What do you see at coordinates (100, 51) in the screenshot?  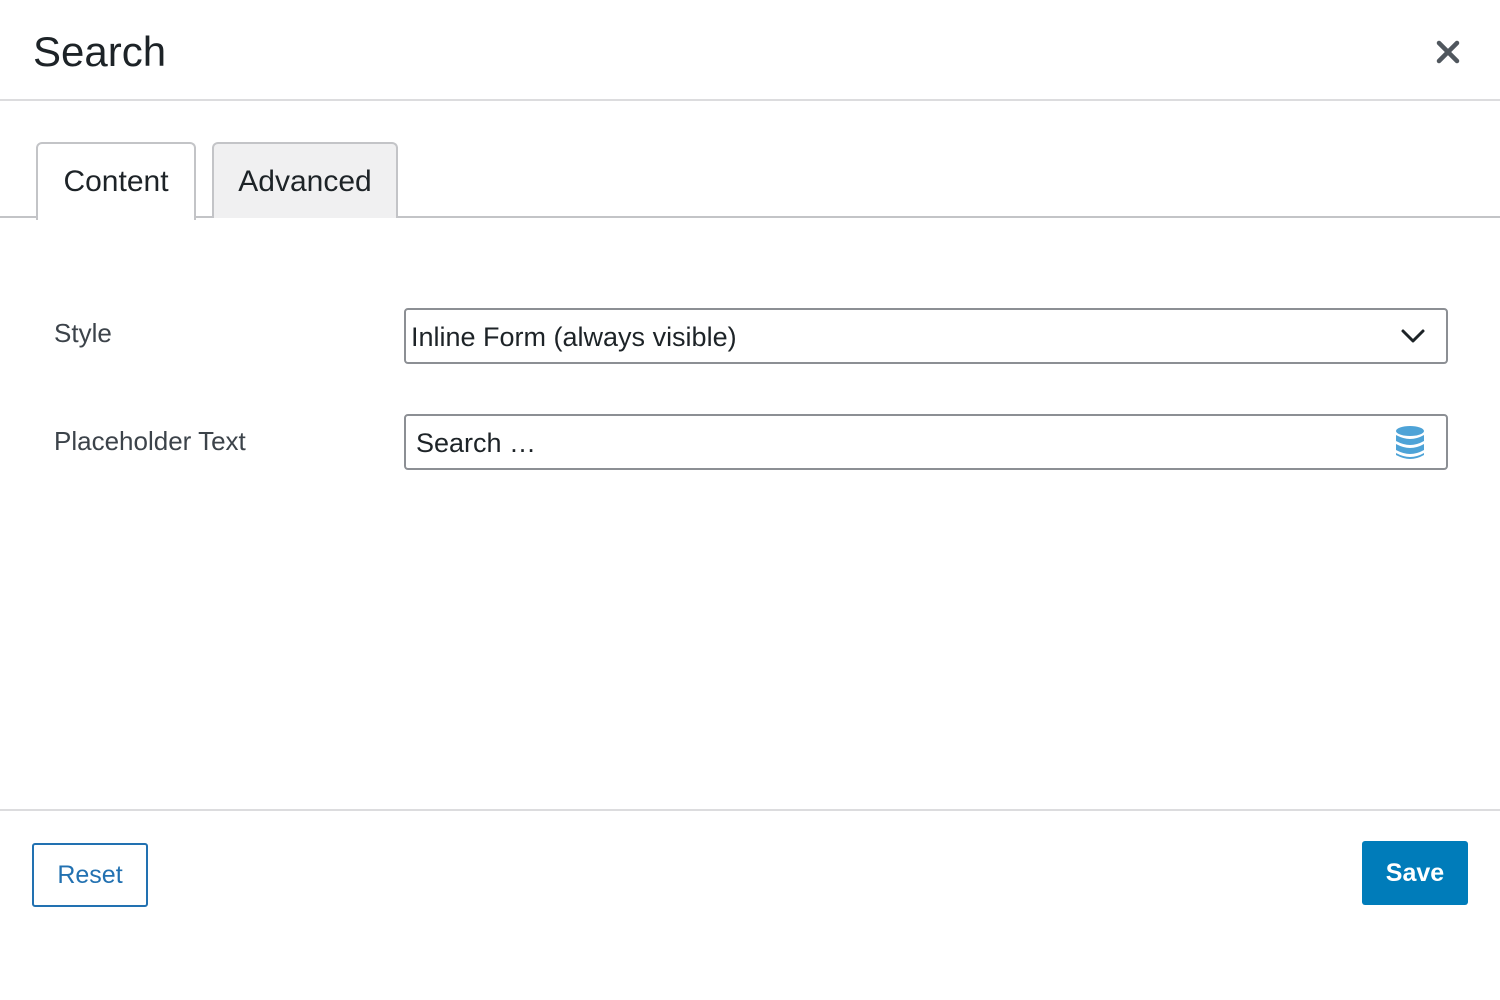 I see `modal-title: Search` at bounding box center [100, 51].